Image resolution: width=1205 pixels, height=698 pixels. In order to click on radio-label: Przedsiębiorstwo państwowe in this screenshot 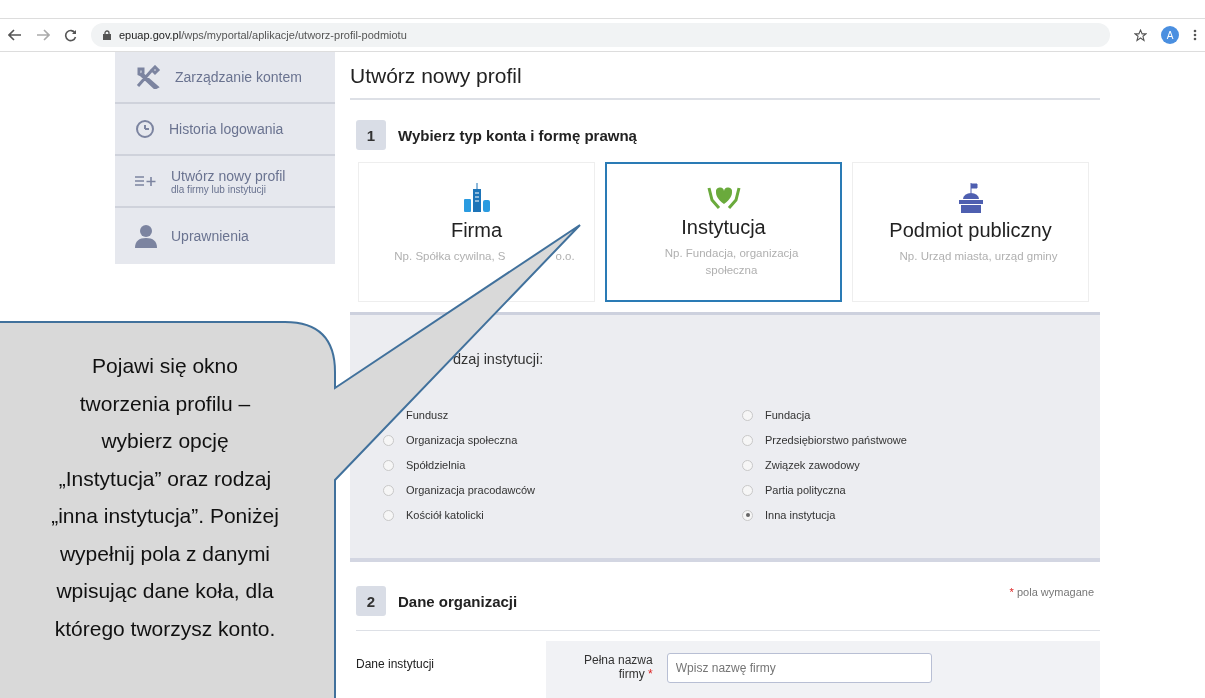, I will do `click(836, 440)`.